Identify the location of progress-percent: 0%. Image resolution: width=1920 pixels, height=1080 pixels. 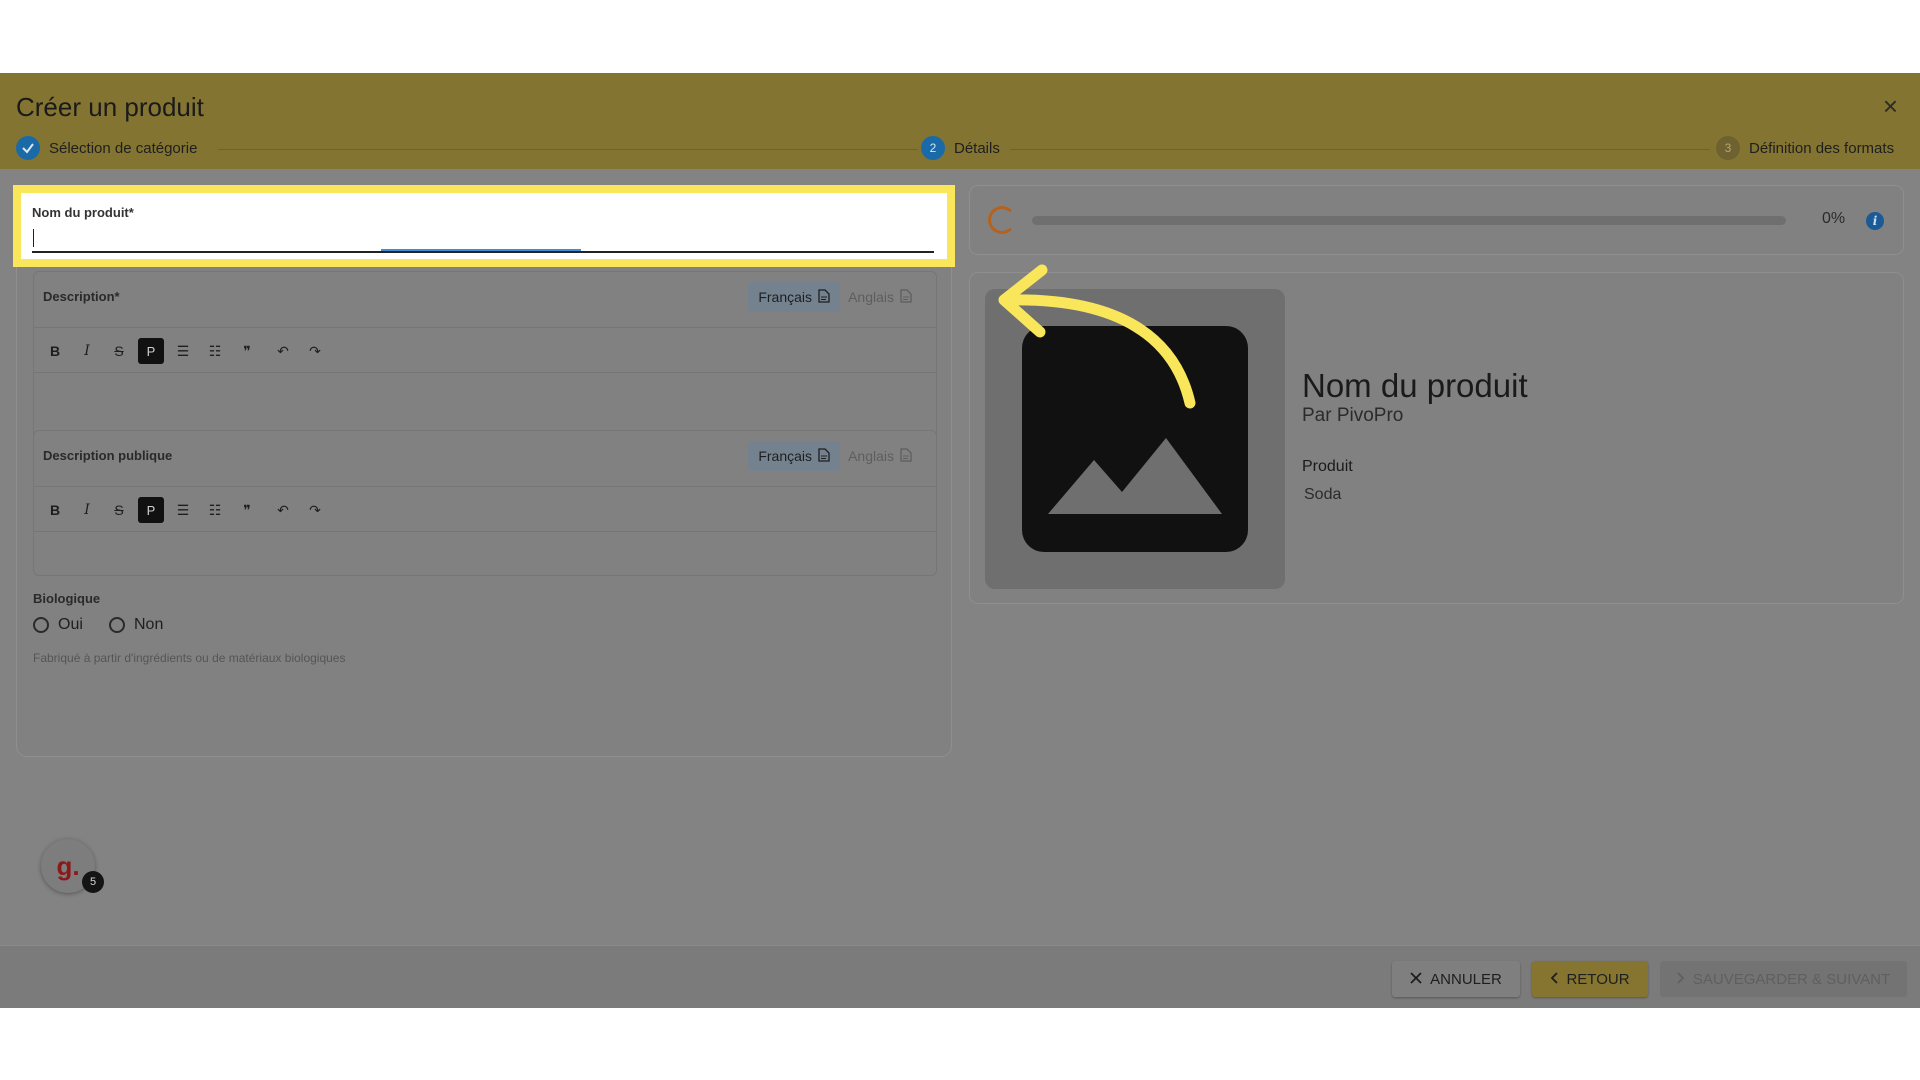
(1834, 218).